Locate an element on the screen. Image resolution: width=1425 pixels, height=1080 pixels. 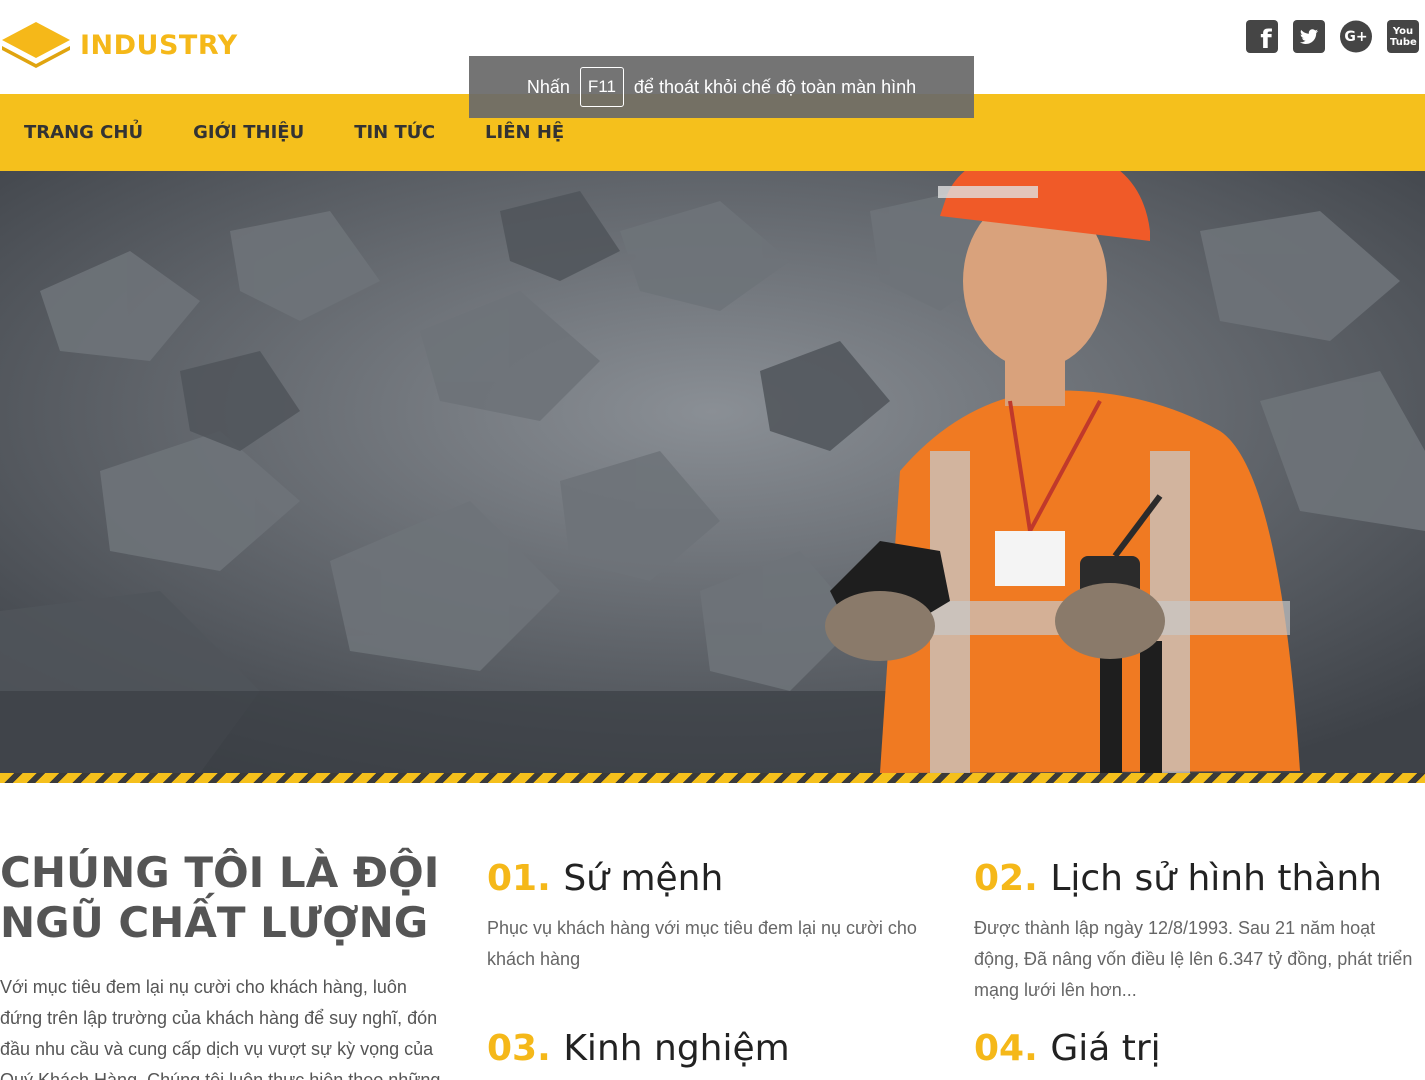
logo-diamond-icon is located at coordinates (36, 45).